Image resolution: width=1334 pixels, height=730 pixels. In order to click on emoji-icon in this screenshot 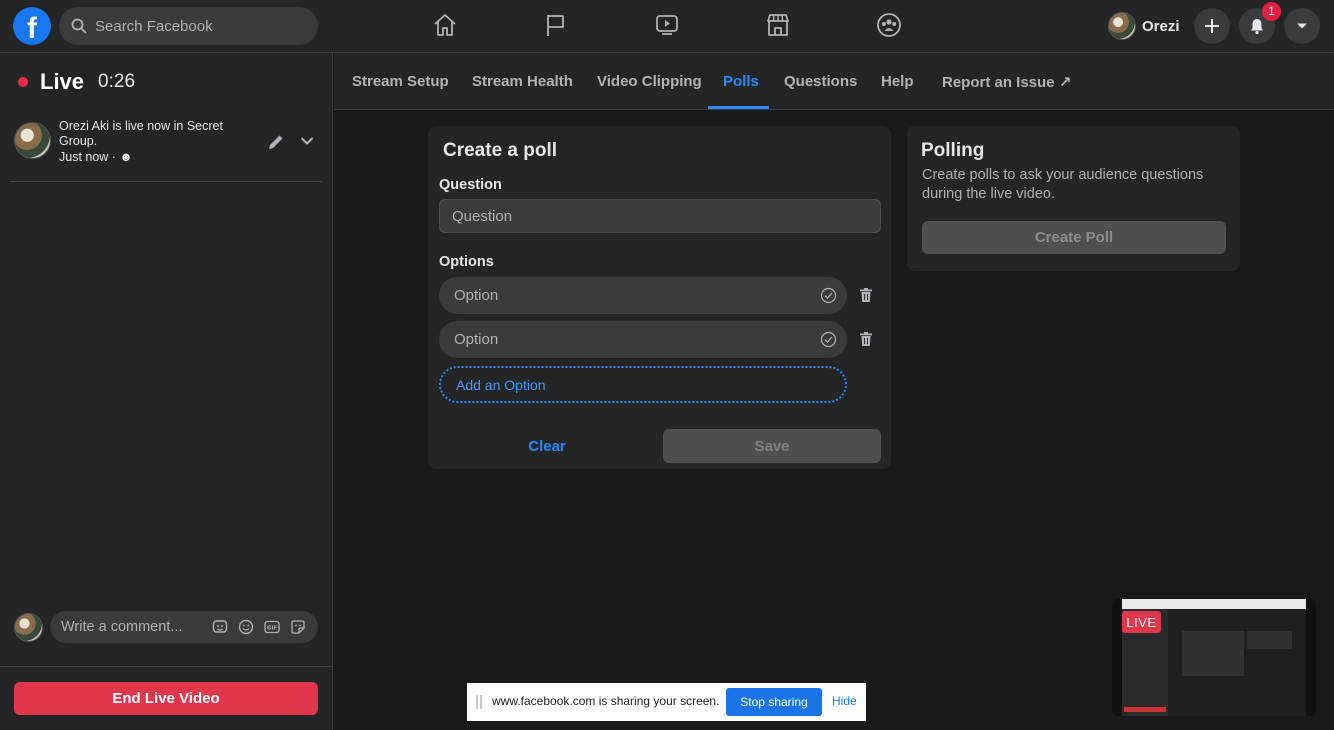, I will do `click(246, 627)`.